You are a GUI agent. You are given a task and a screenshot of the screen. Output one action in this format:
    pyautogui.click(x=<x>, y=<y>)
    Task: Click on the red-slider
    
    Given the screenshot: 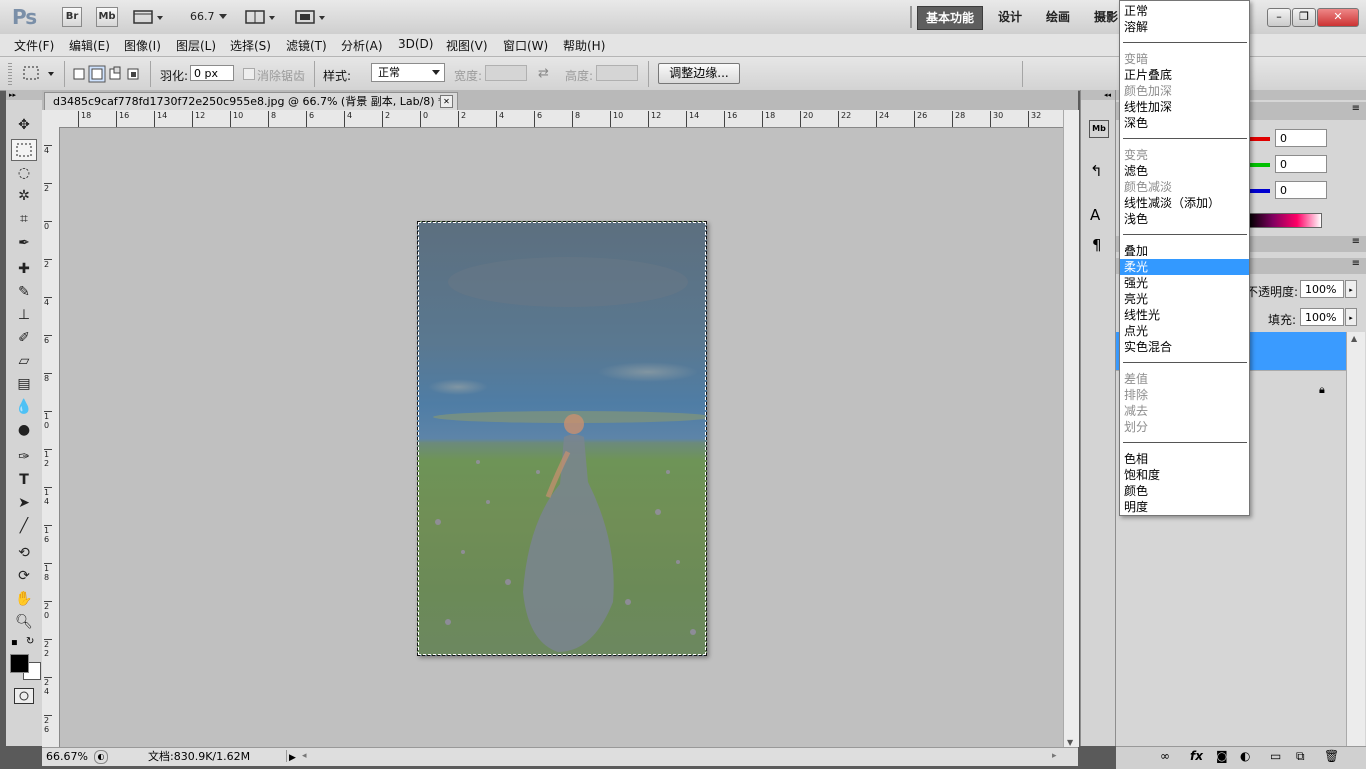 What is the action you would take?
    pyautogui.click(x=1259, y=139)
    